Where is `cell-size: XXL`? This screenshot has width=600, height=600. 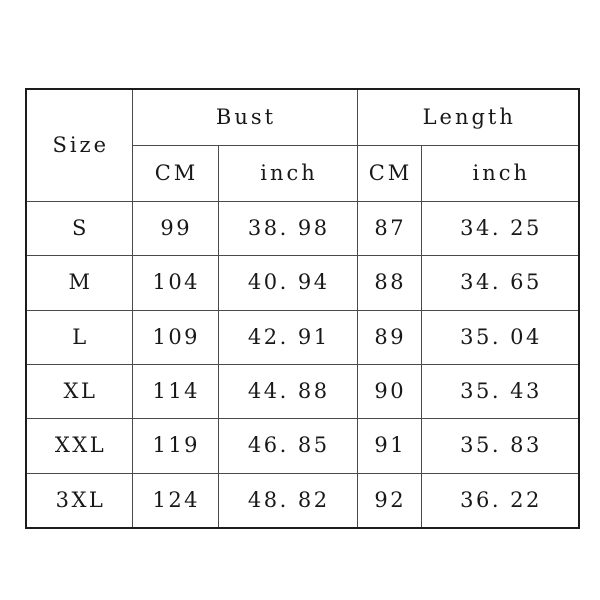 cell-size: XXL is located at coordinates (79, 446).